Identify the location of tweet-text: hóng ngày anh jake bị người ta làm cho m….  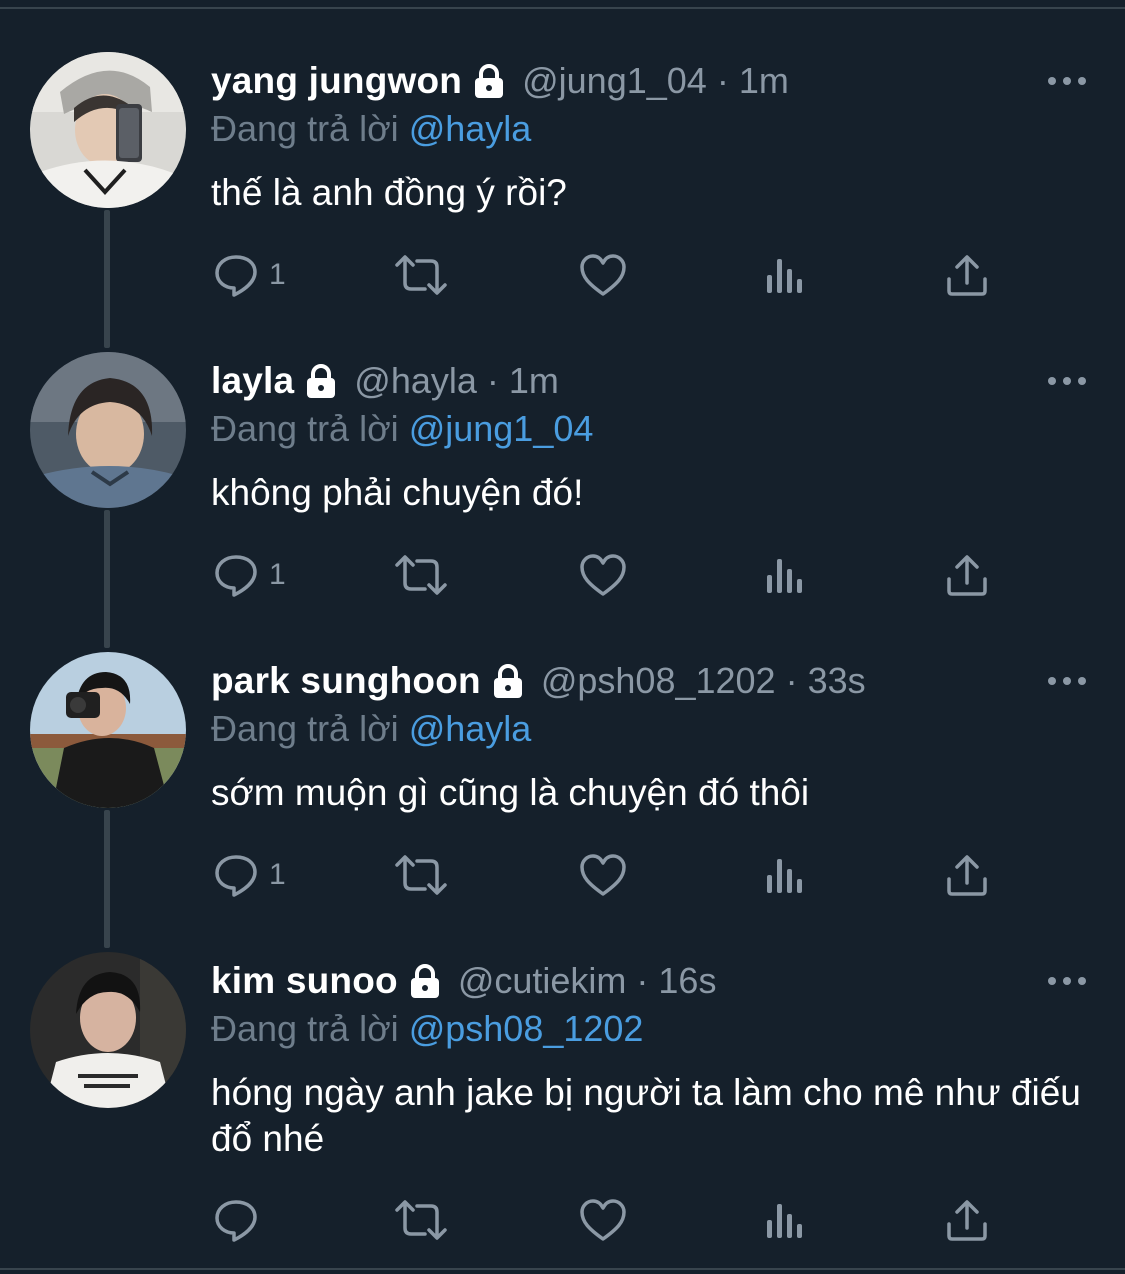
(646, 1115).